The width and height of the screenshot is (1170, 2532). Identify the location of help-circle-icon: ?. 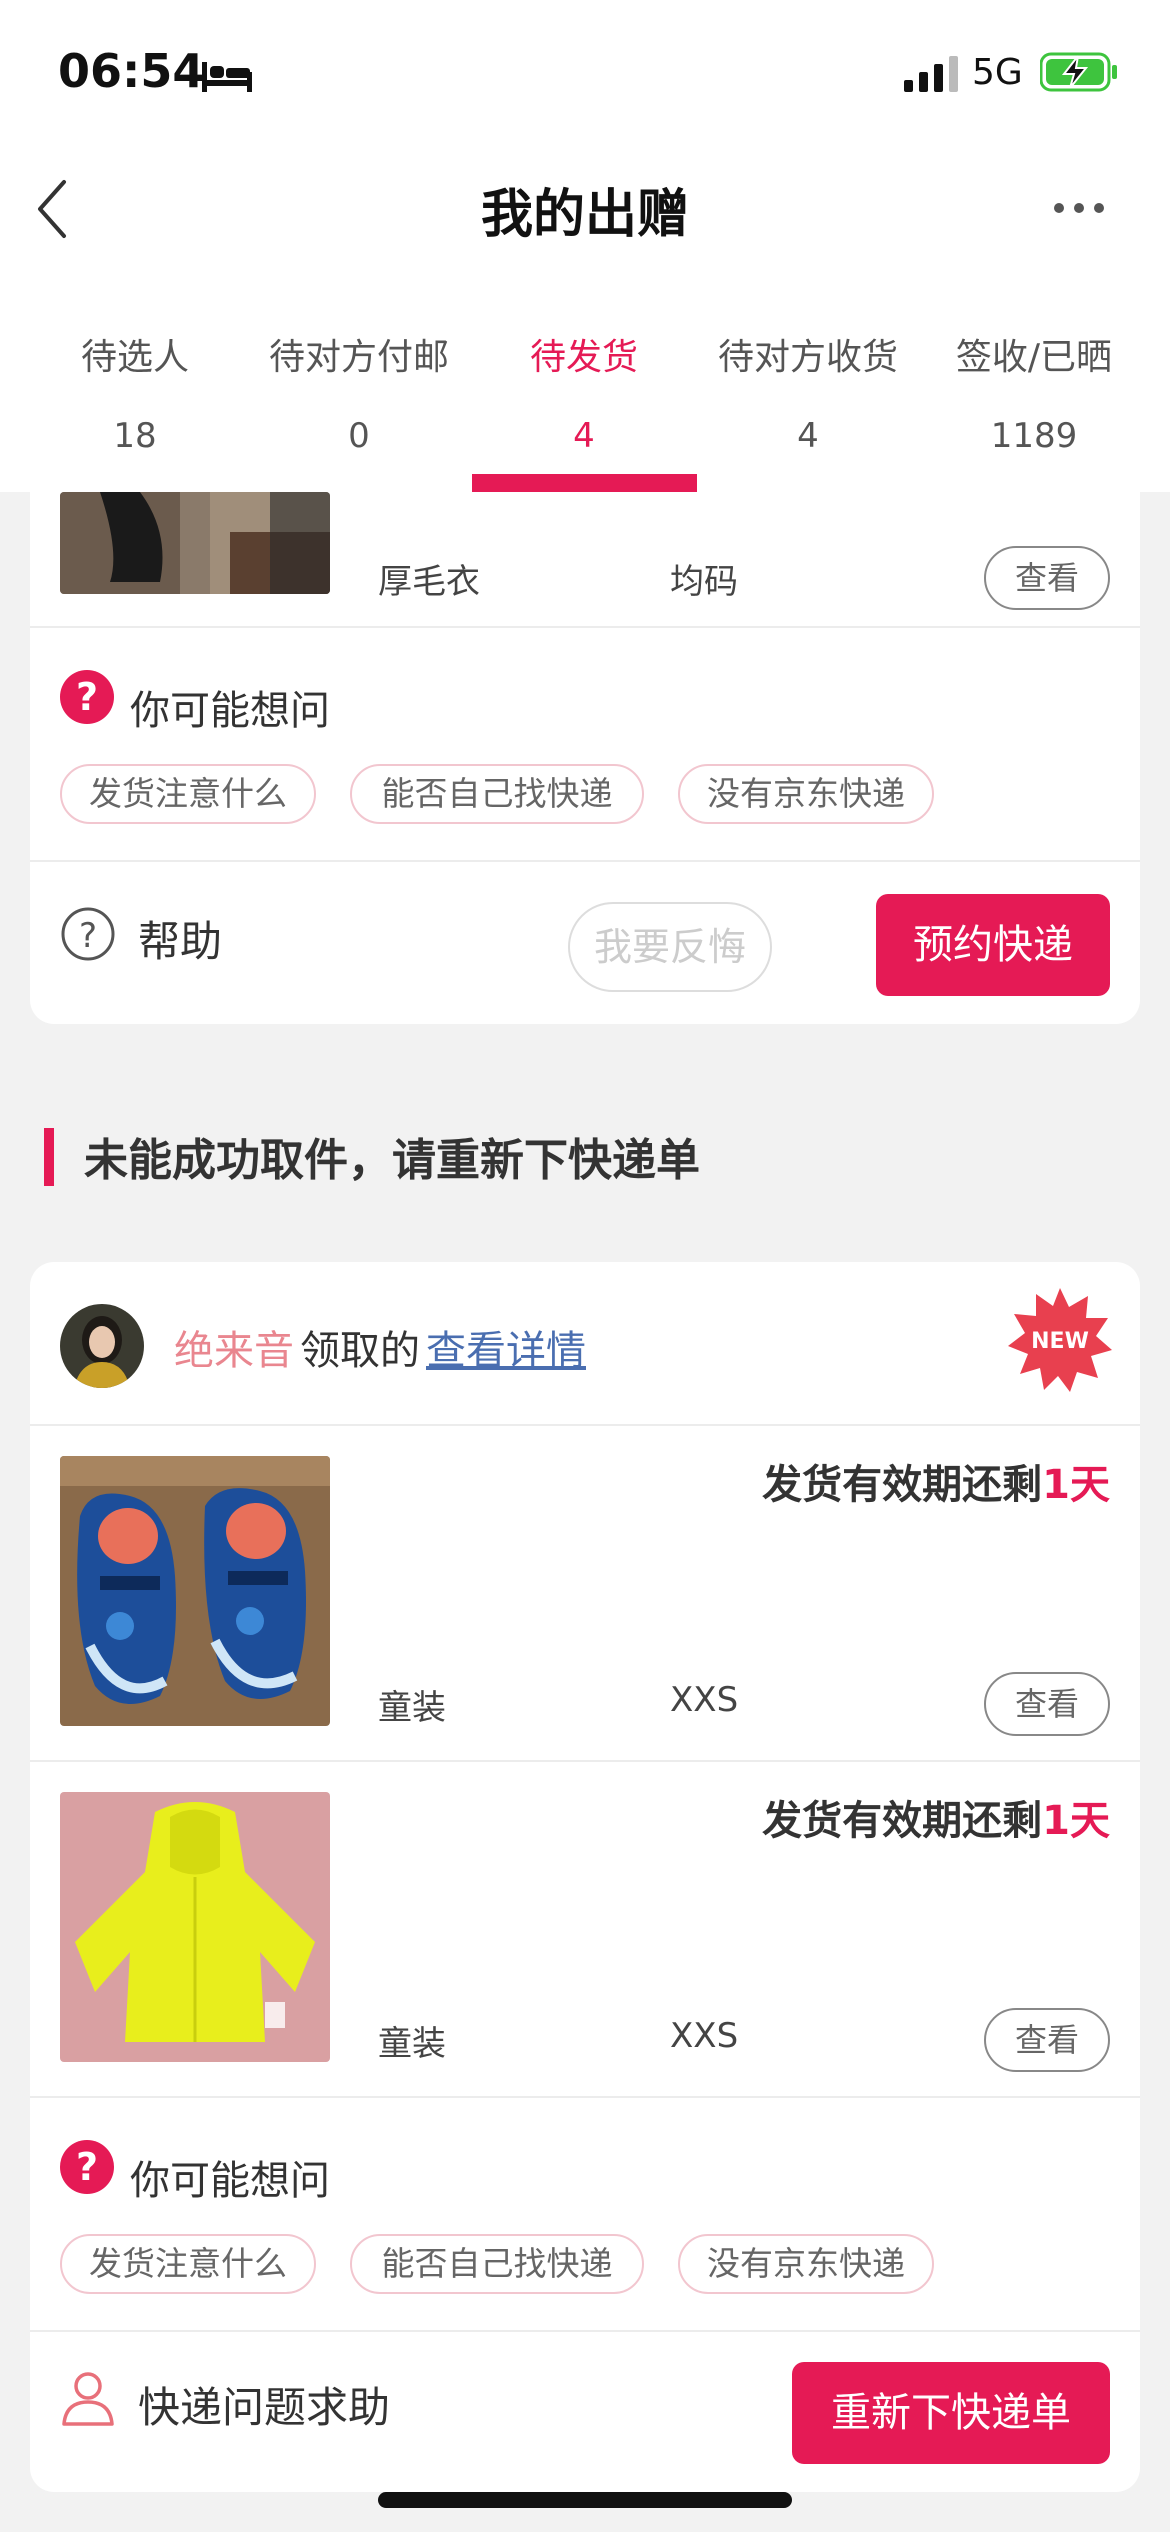
(88, 934).